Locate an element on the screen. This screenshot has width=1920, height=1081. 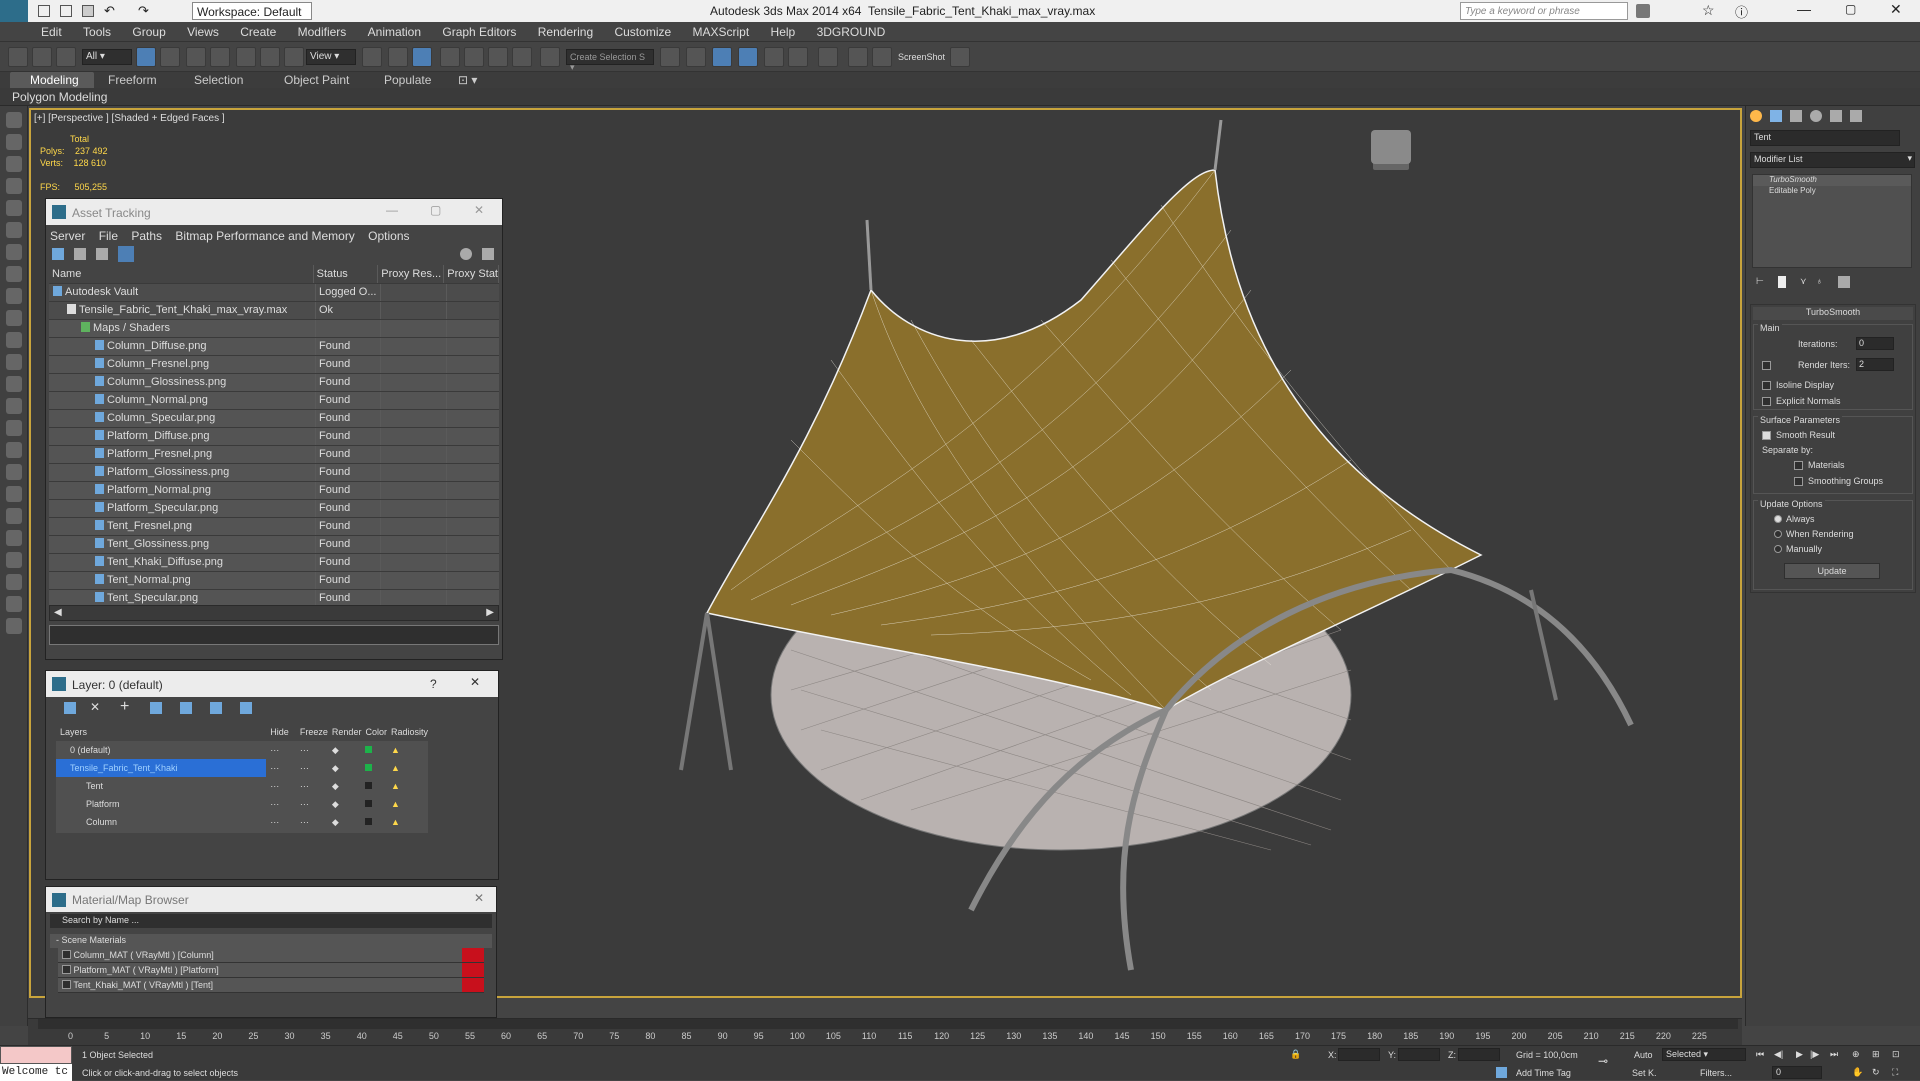
layer-col-radiosity: Radiosity is located at coordinates (407, 732).